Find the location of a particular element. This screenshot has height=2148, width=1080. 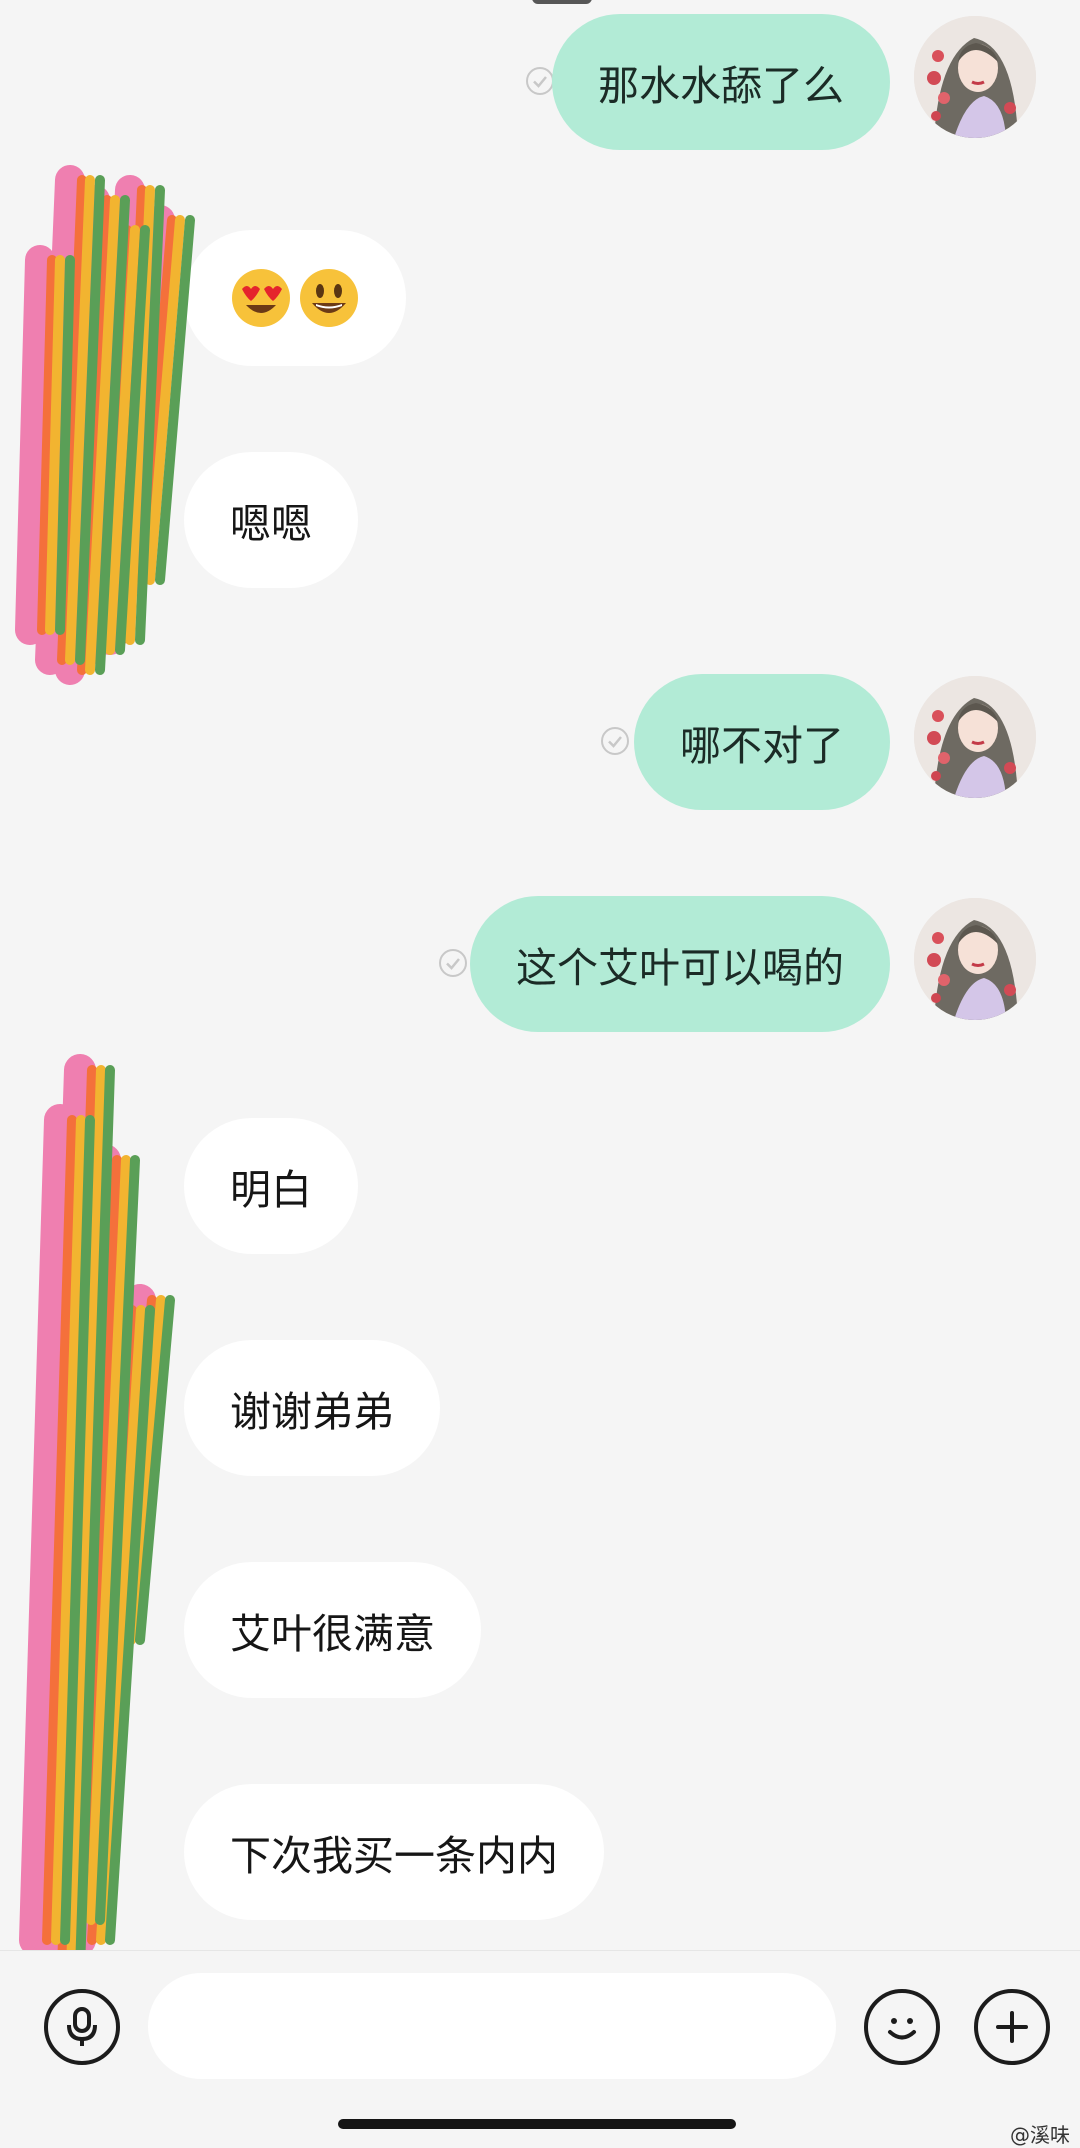

message-row-sent: 那水水舔了么 is located at coordinates (540, 84).